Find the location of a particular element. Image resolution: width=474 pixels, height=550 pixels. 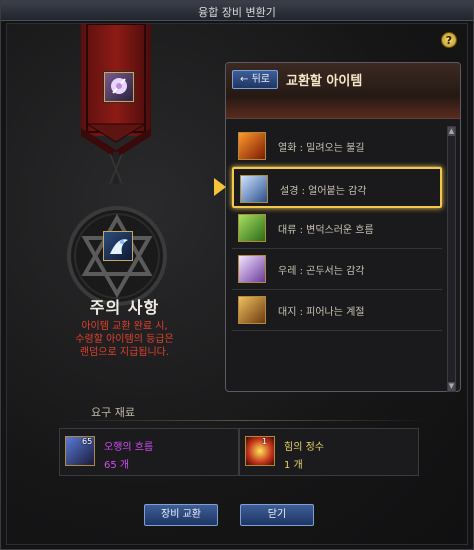

notice-line: 랜덤으로 지급됩니다. is located at coordinates (124, 352).